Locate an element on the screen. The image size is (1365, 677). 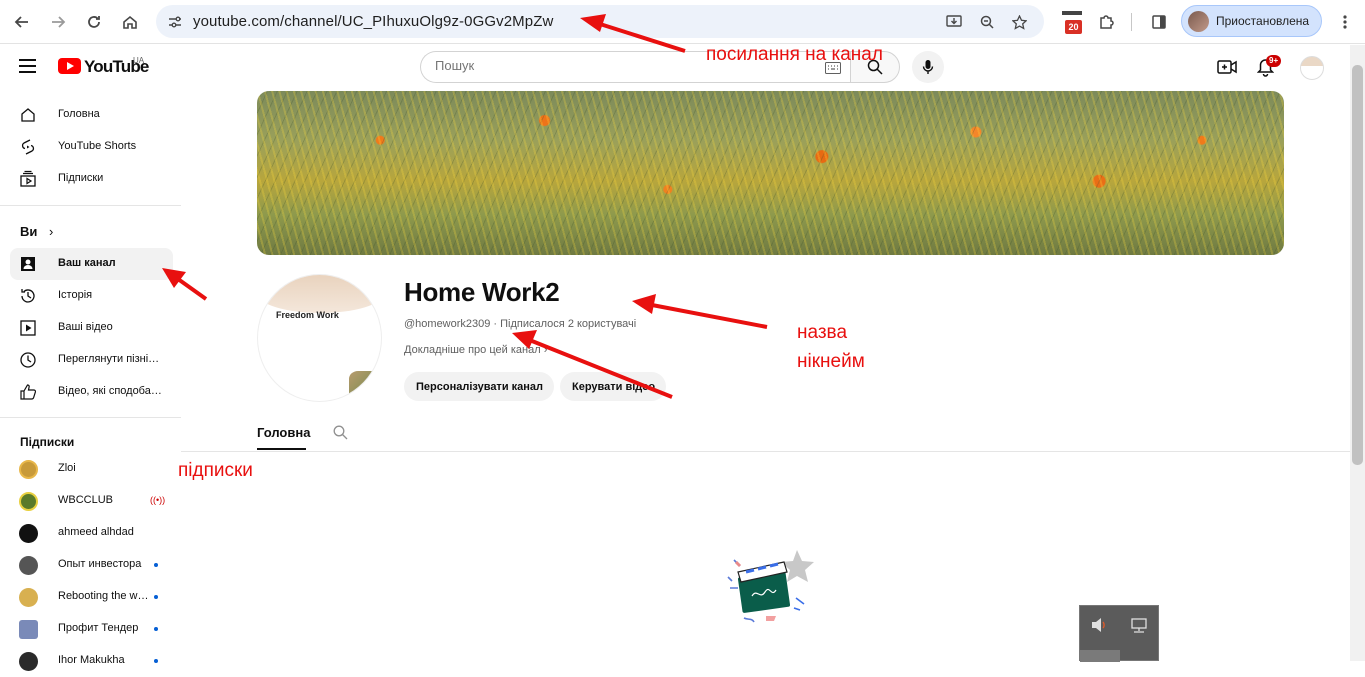
annotation-name: назва is located at coordinates (822, 332).